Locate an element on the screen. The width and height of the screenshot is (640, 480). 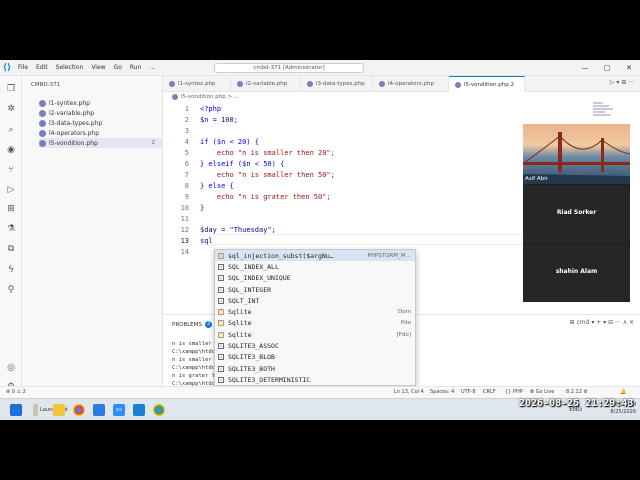
vscode-logo-icon: ⟨⟩ is located at coordinates (7, 67).